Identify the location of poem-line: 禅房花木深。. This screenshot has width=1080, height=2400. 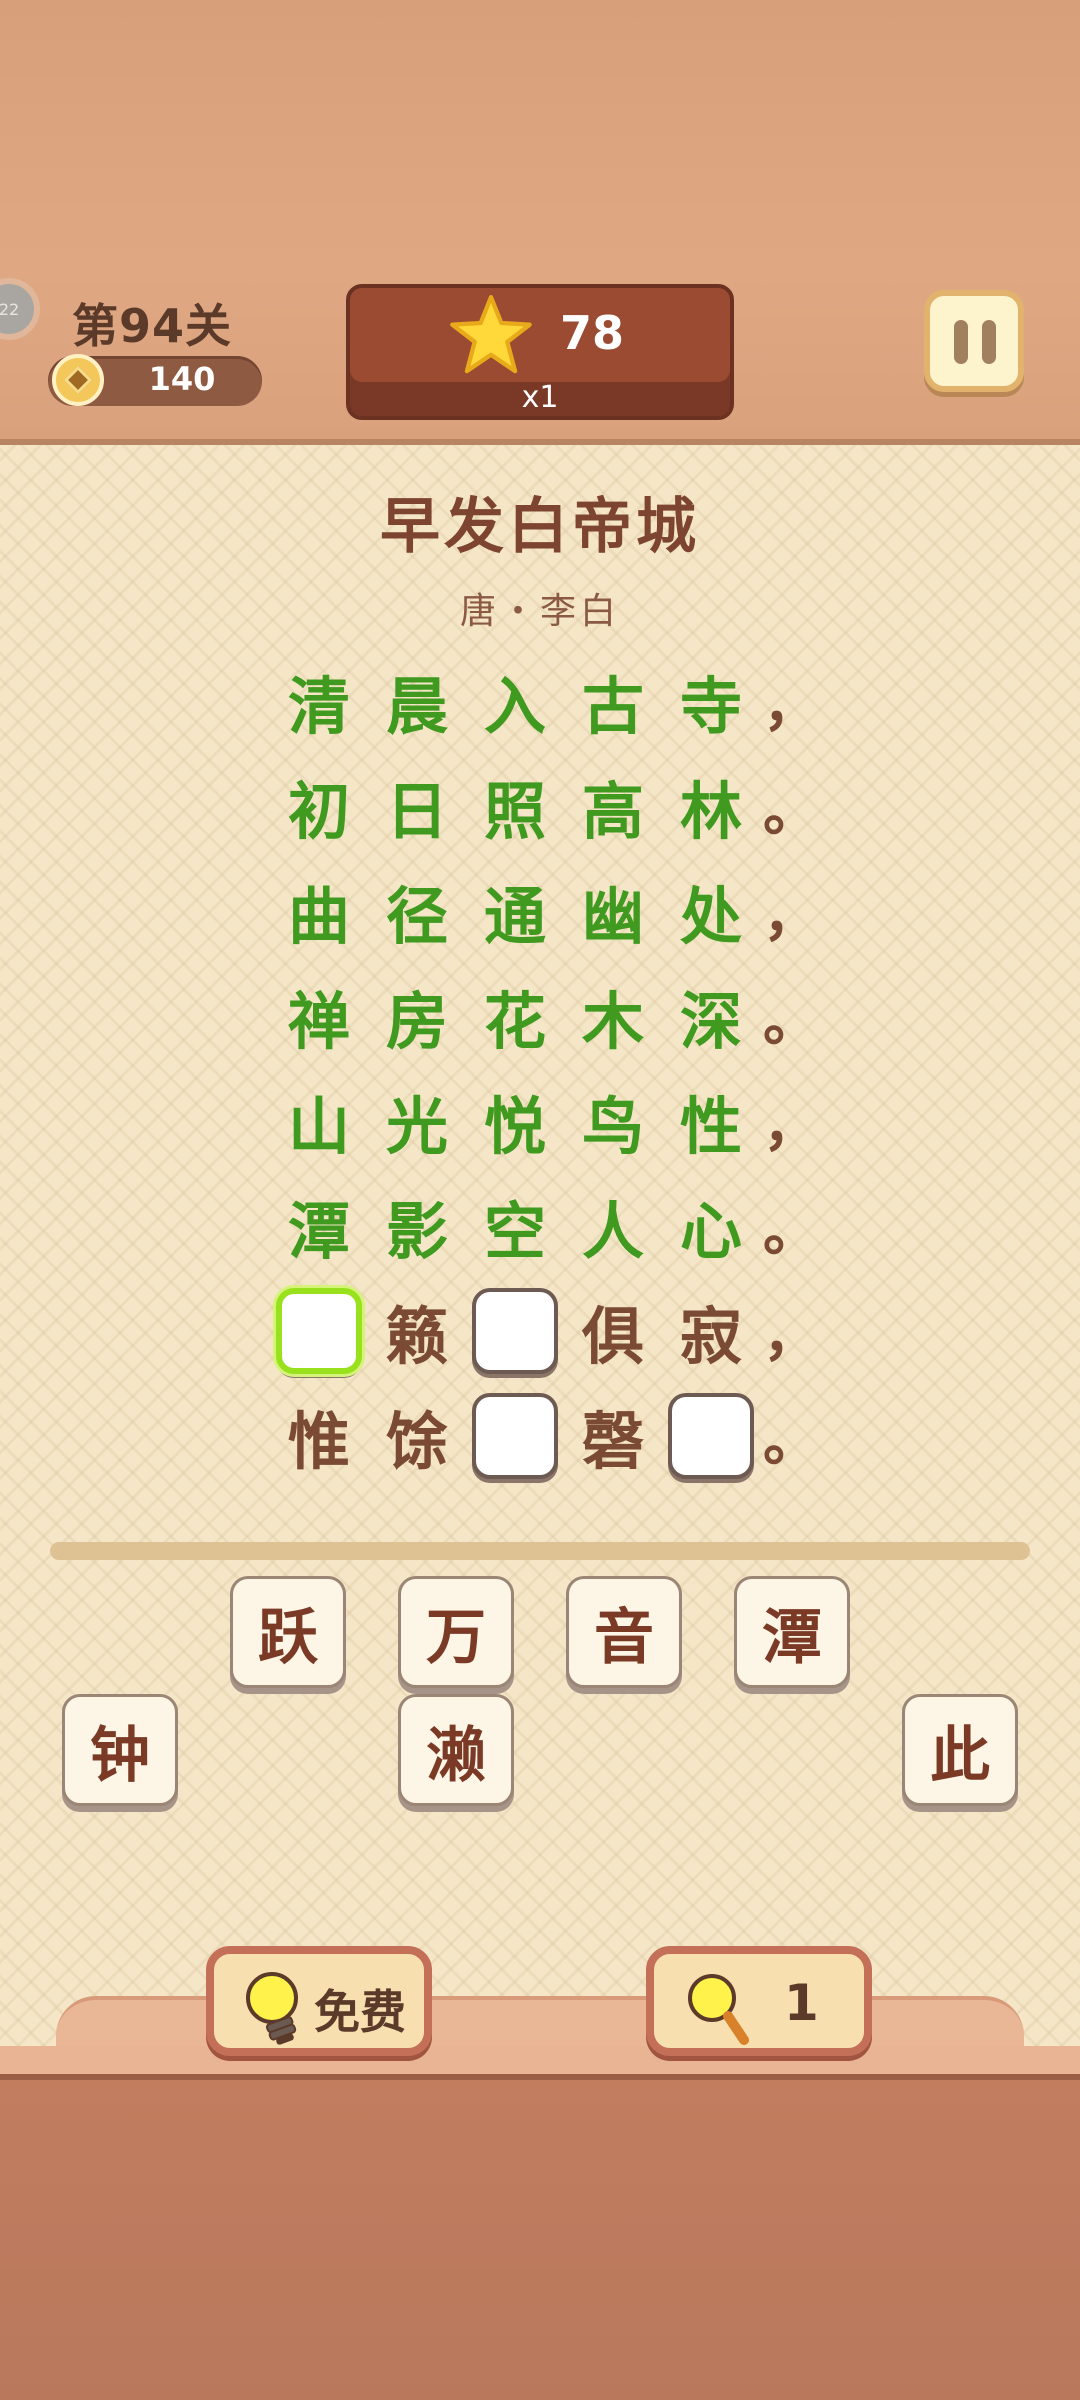
(540, 1016).